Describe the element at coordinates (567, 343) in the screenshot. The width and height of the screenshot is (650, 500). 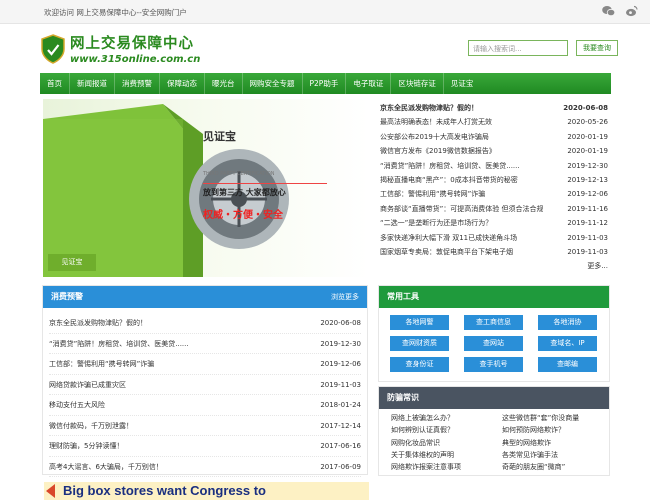
I see `tool-button: 查域名、IP` at that location.